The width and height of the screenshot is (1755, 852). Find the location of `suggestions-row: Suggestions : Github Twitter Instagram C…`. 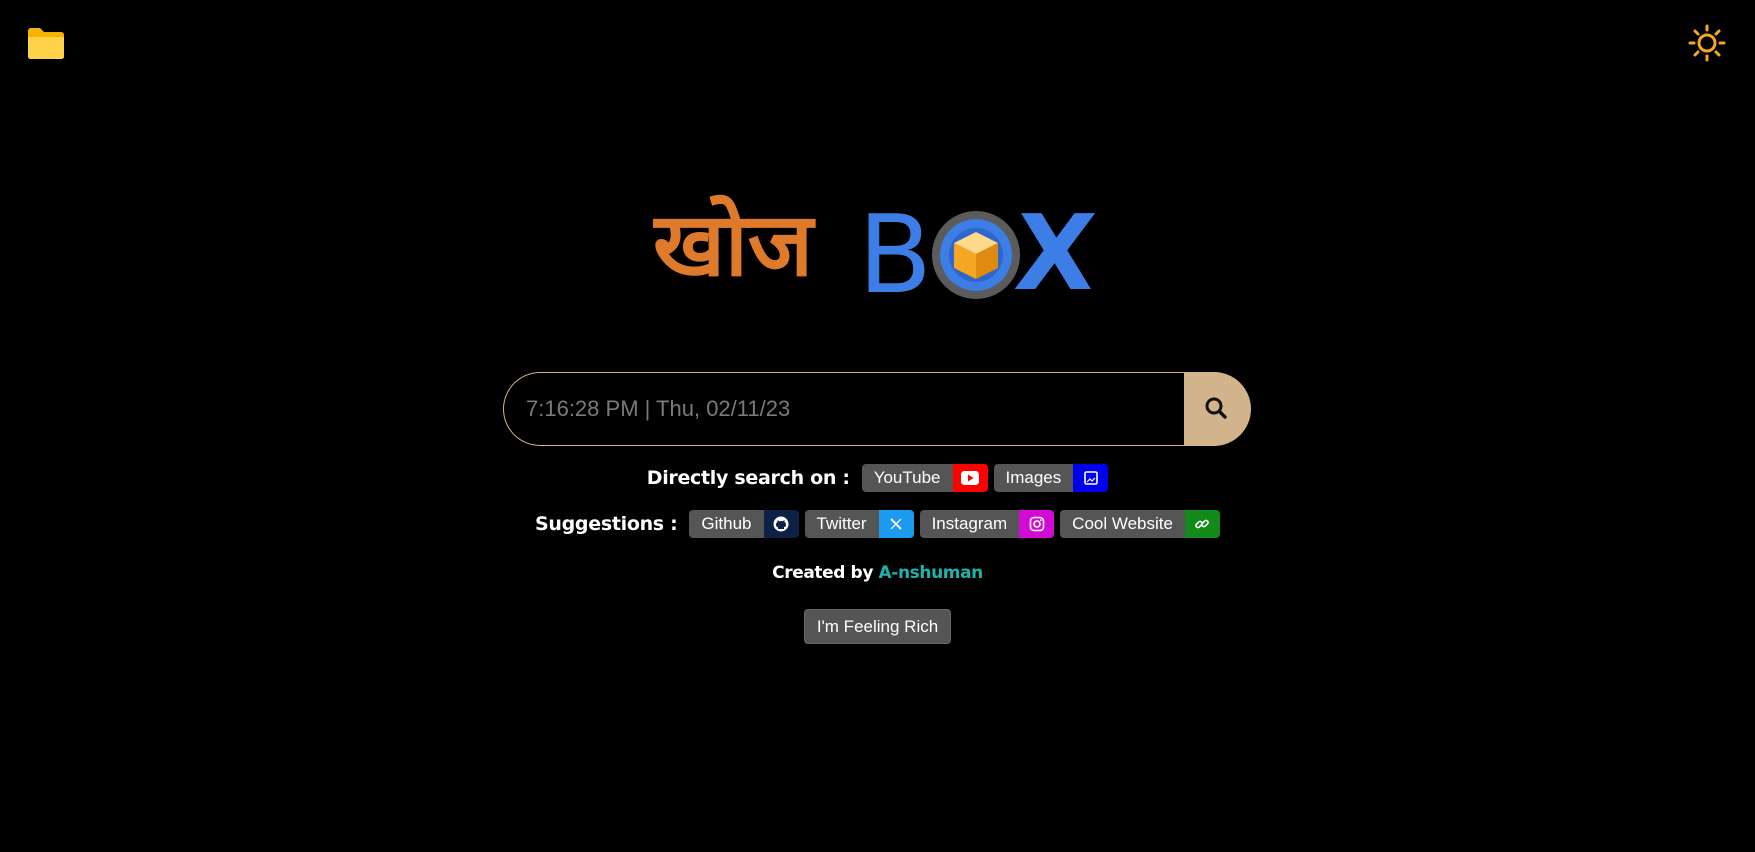

suggestions-row: Suggestions : Github Twitter Instagram C… is located at coordinates (877, 524).